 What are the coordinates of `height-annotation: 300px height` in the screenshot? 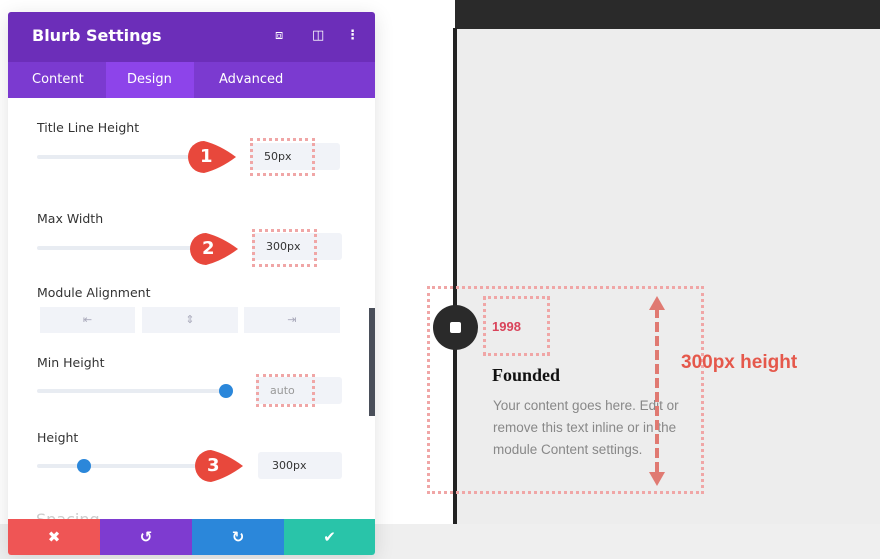 It's located at (739, 362).